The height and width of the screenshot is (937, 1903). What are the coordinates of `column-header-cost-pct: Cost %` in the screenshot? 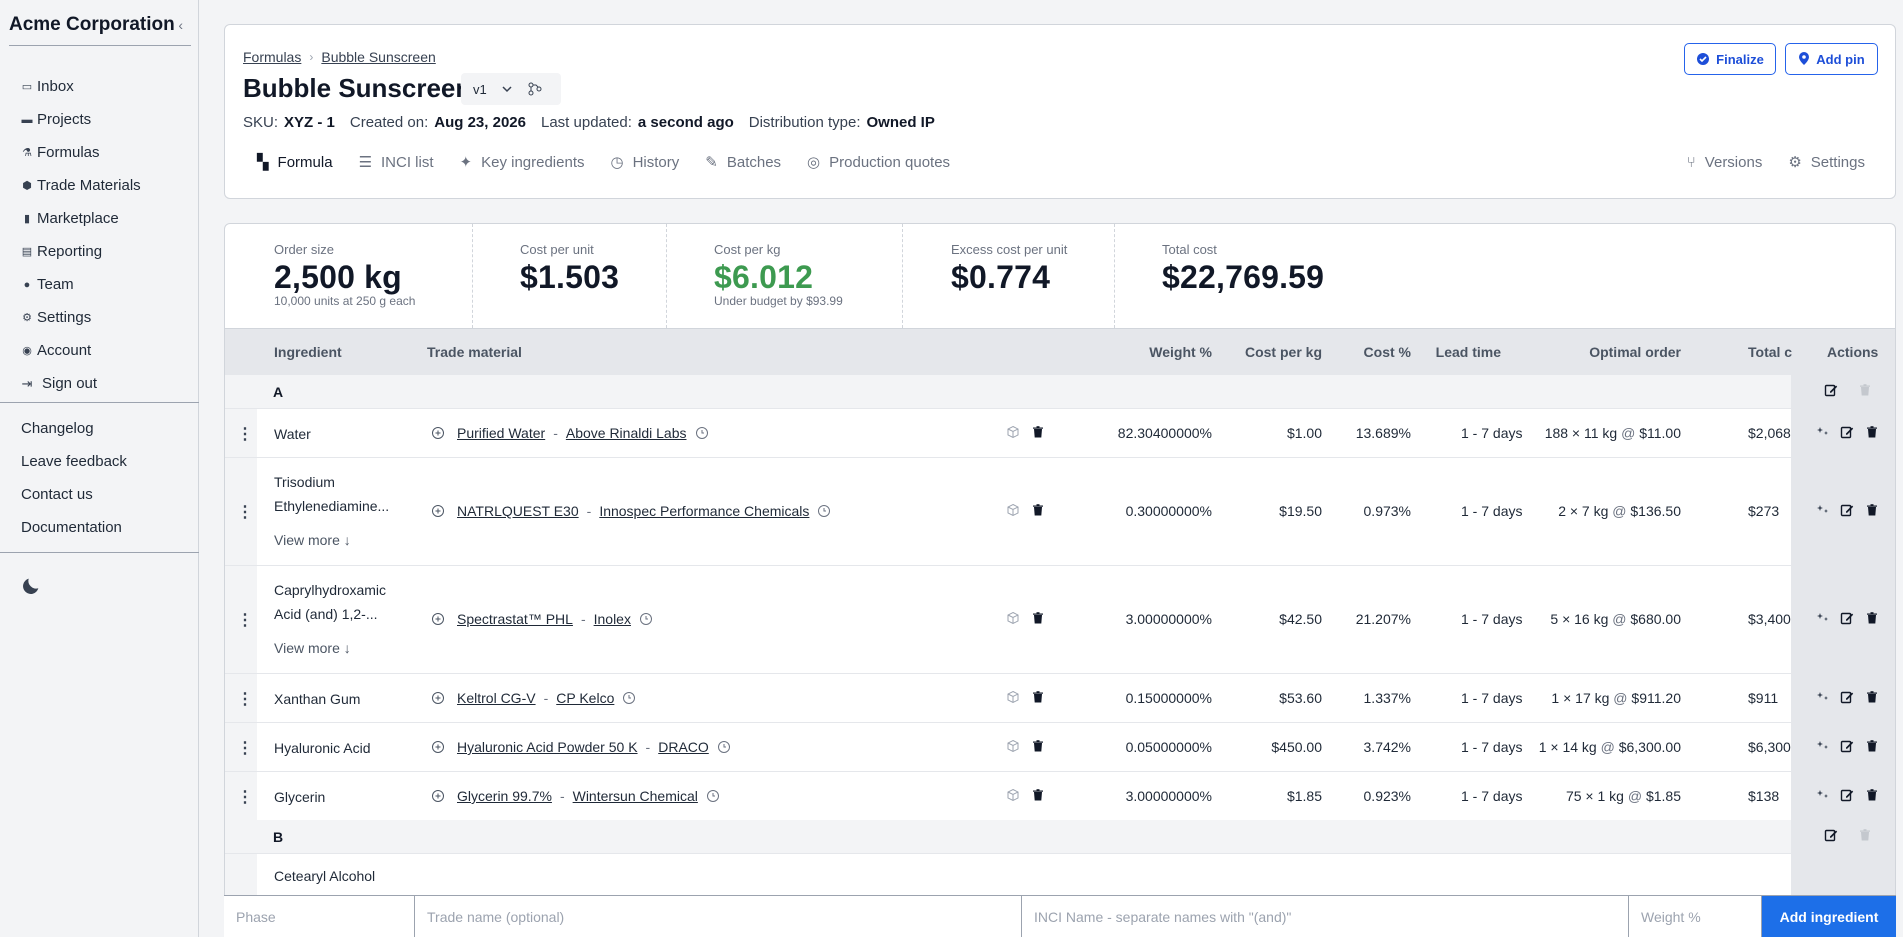 It's located at (1387, 352).